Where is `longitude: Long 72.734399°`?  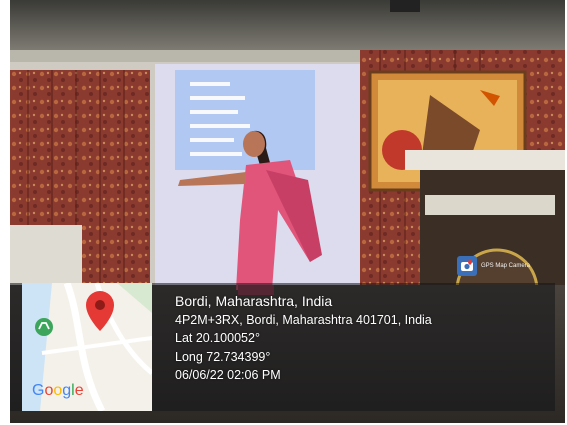 longitude: Long 72.734399° is located at coordinates (223, 356).